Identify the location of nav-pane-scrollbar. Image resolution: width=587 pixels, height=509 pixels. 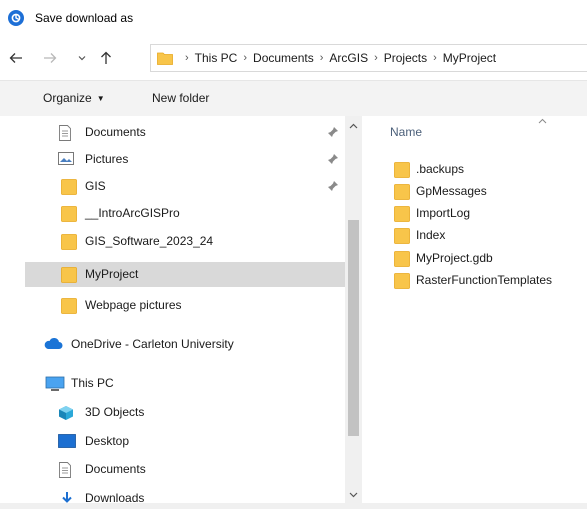
(353, 309).